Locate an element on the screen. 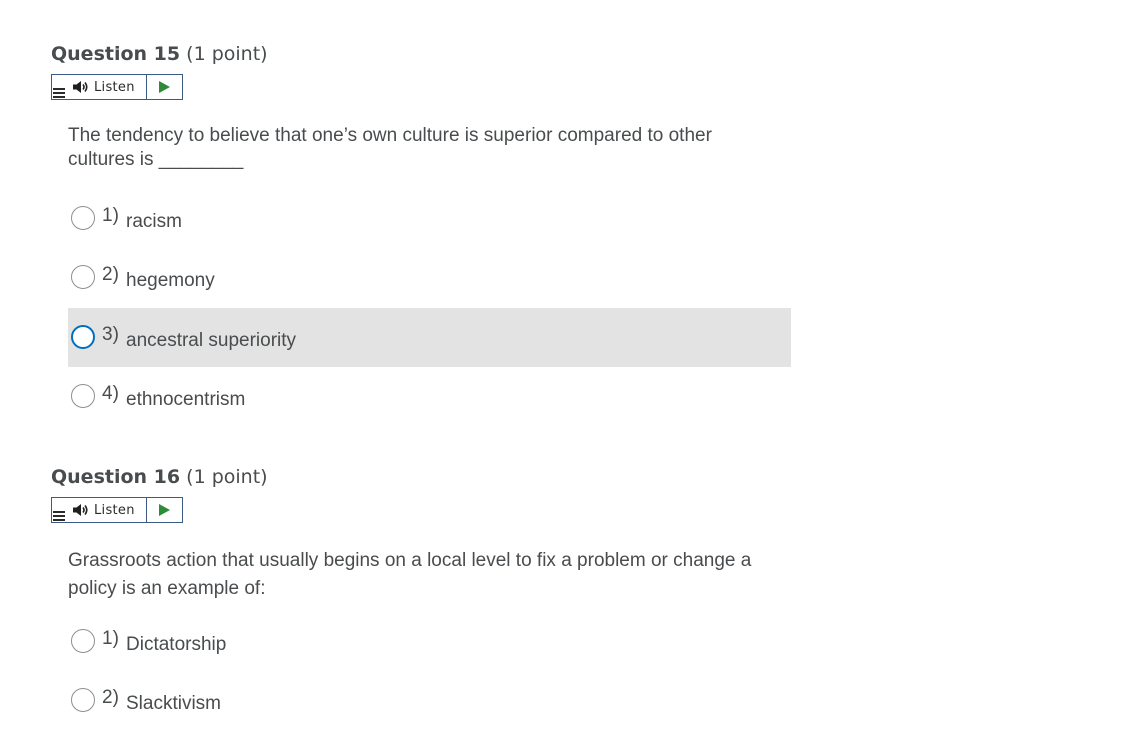 This screenshot has width=1123, height=730. option-label: racism is located at coordinates (154, 221).